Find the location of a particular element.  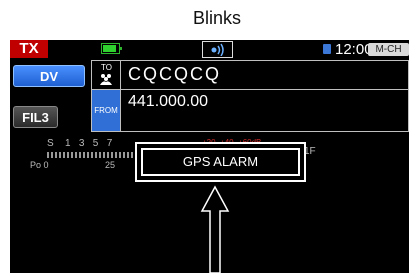

gps-blink-icon-graphic is located at coordinates (217, 50).